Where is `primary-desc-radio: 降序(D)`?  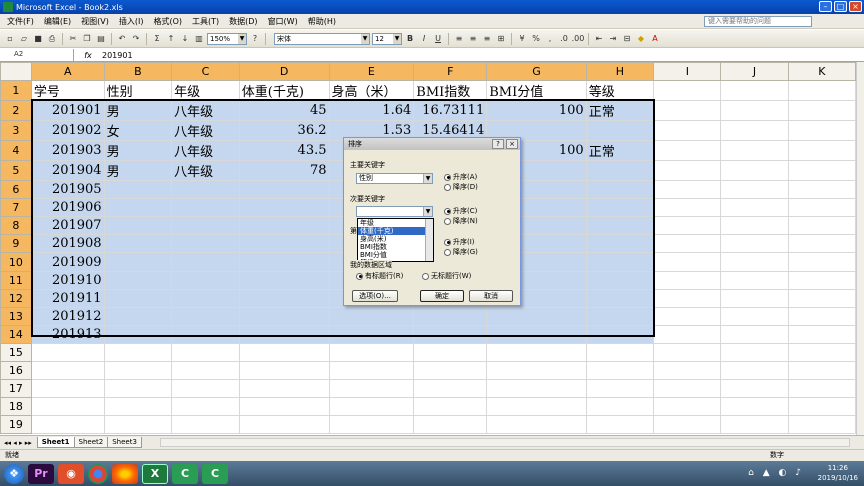
primary-desc-radio: 降序(D) is located at coordinates (461, 187).